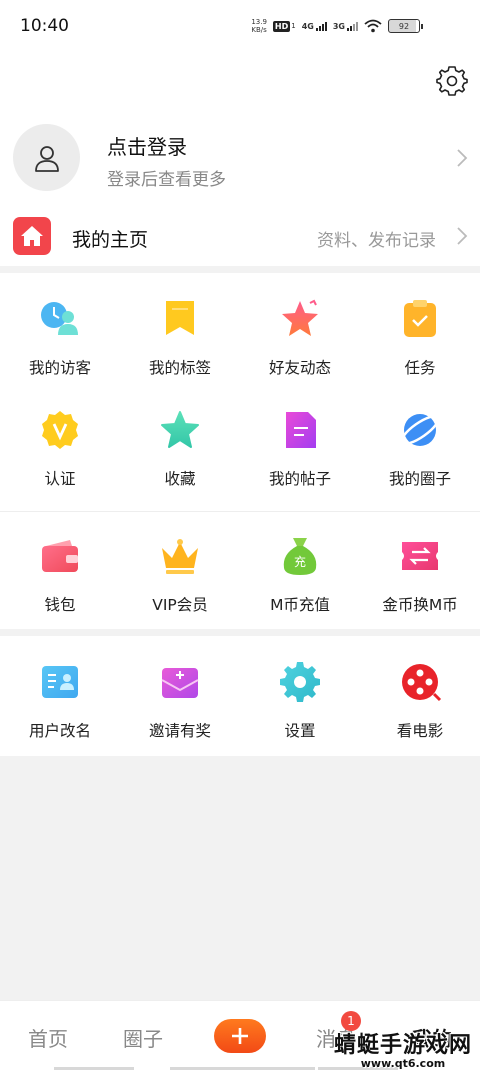 This screenshot has width=480, height=1070. What do you see at coordinates (259, 26) in the screenshot?
I see `network-speed: 13.9 KB/s` at bounding box center [259, 26].